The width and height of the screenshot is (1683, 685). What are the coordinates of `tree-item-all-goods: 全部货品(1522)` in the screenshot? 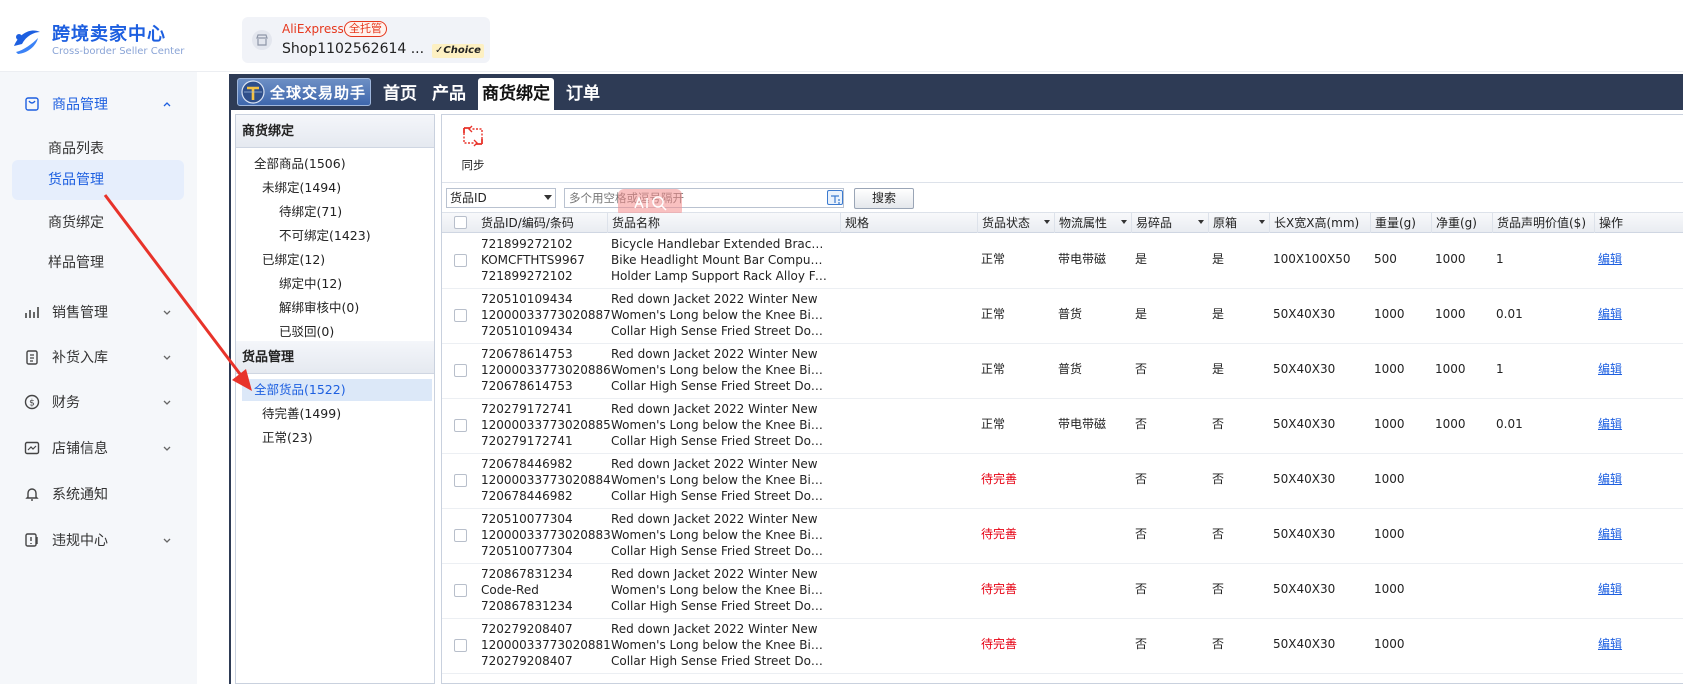 It's located at (337, 390).